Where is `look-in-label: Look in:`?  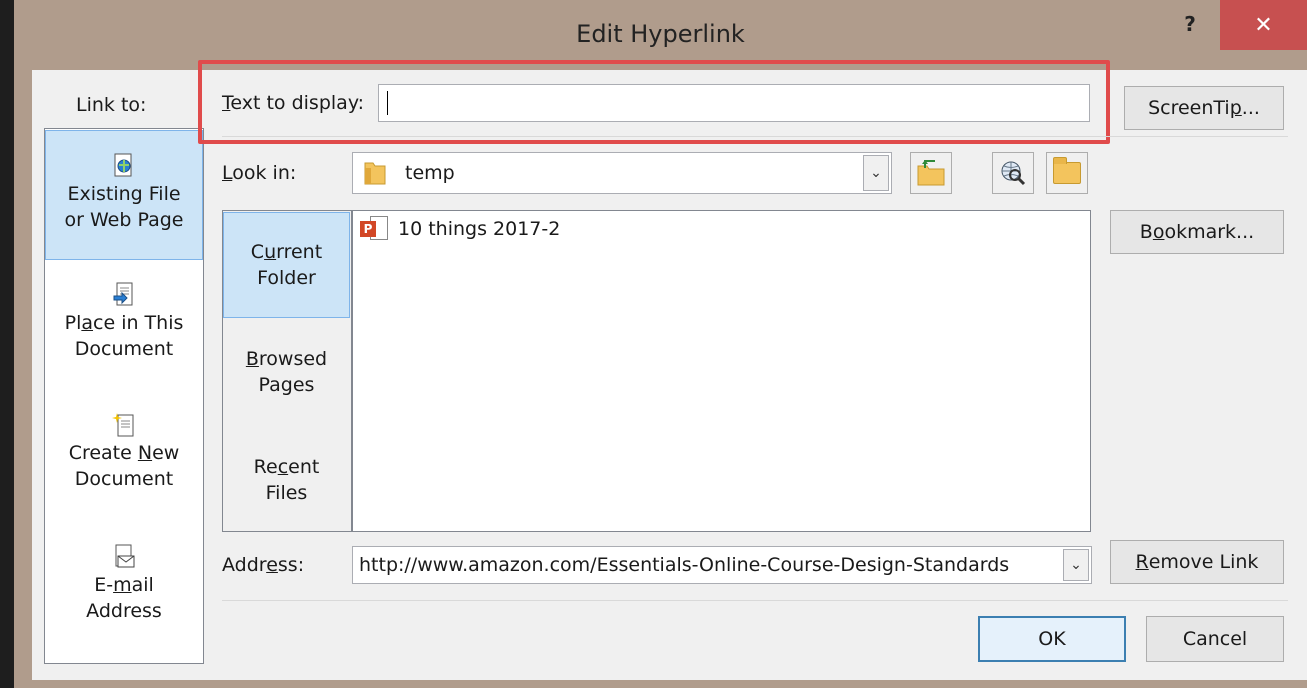 look-in-label: Look in: is located at coordinates (259, 173).